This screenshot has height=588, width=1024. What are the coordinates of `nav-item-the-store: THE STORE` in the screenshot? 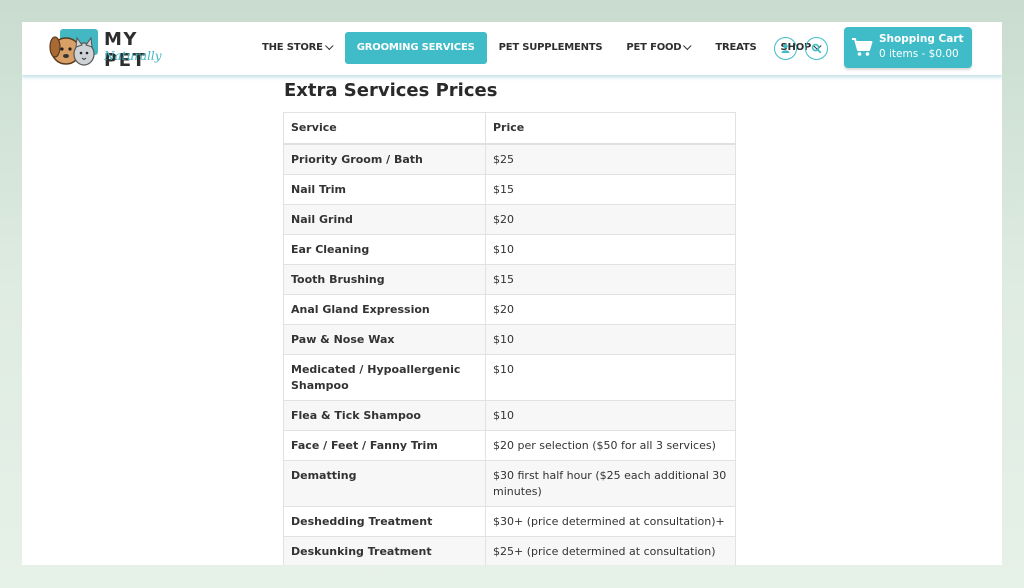 It's located at (297, 48).